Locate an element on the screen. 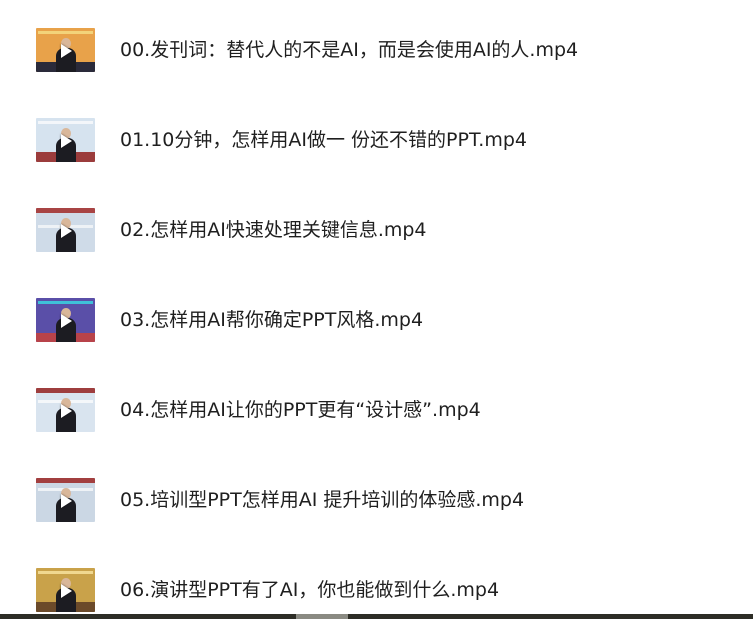 Image resolution: width=753 pixels, height=620 pixels. file-name: 03.怎样用AI帮你确定PPT风格.mp4 is located at coordinates (271, 320).